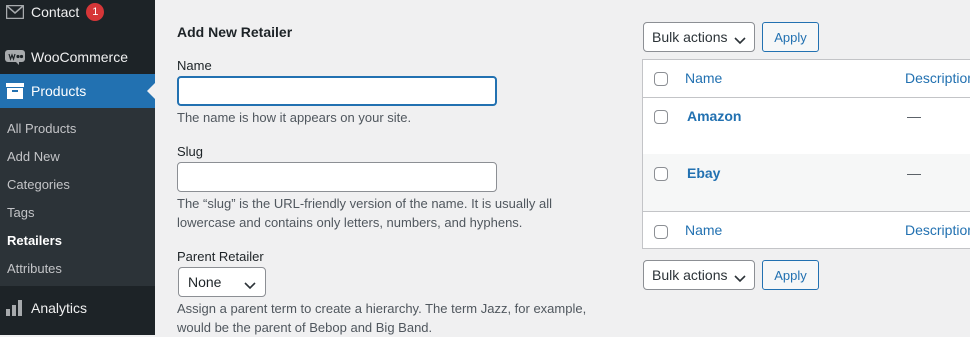 The image size is (970, 337). I want to click on menu-woocommerce-label: WooCommerce, so click(79, 57).